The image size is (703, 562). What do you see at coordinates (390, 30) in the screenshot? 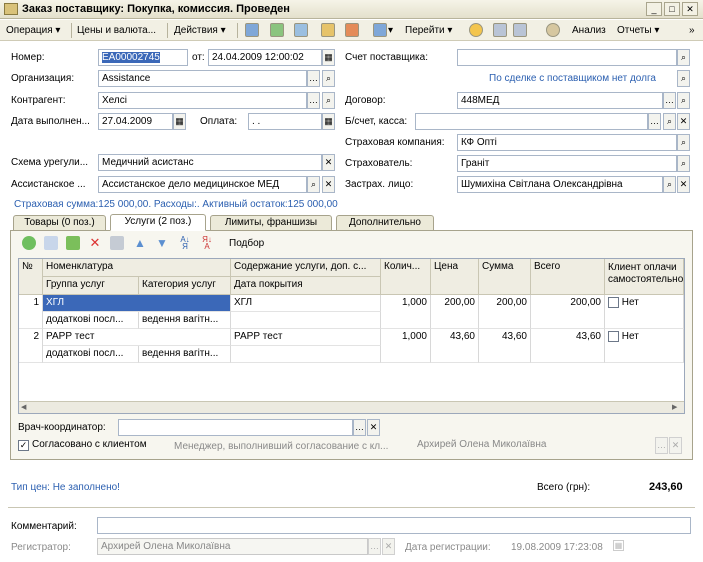
I see `print-menu-arrow: ▾` at bounding box center [390, 30].